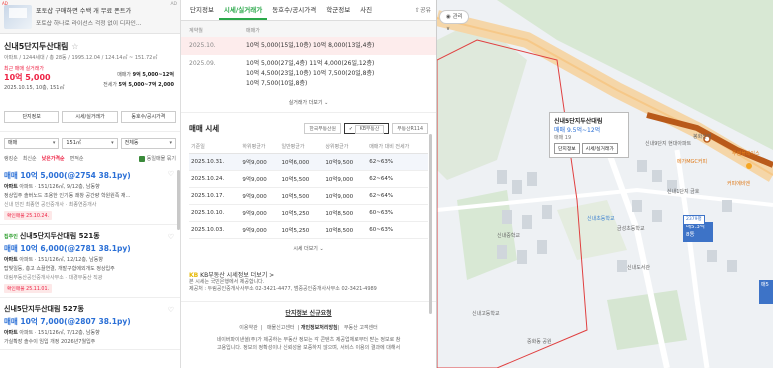 The width and height of the screenshot is (773, 368). I want to click on poi-label: 신내초등학교, so click(601, 219).